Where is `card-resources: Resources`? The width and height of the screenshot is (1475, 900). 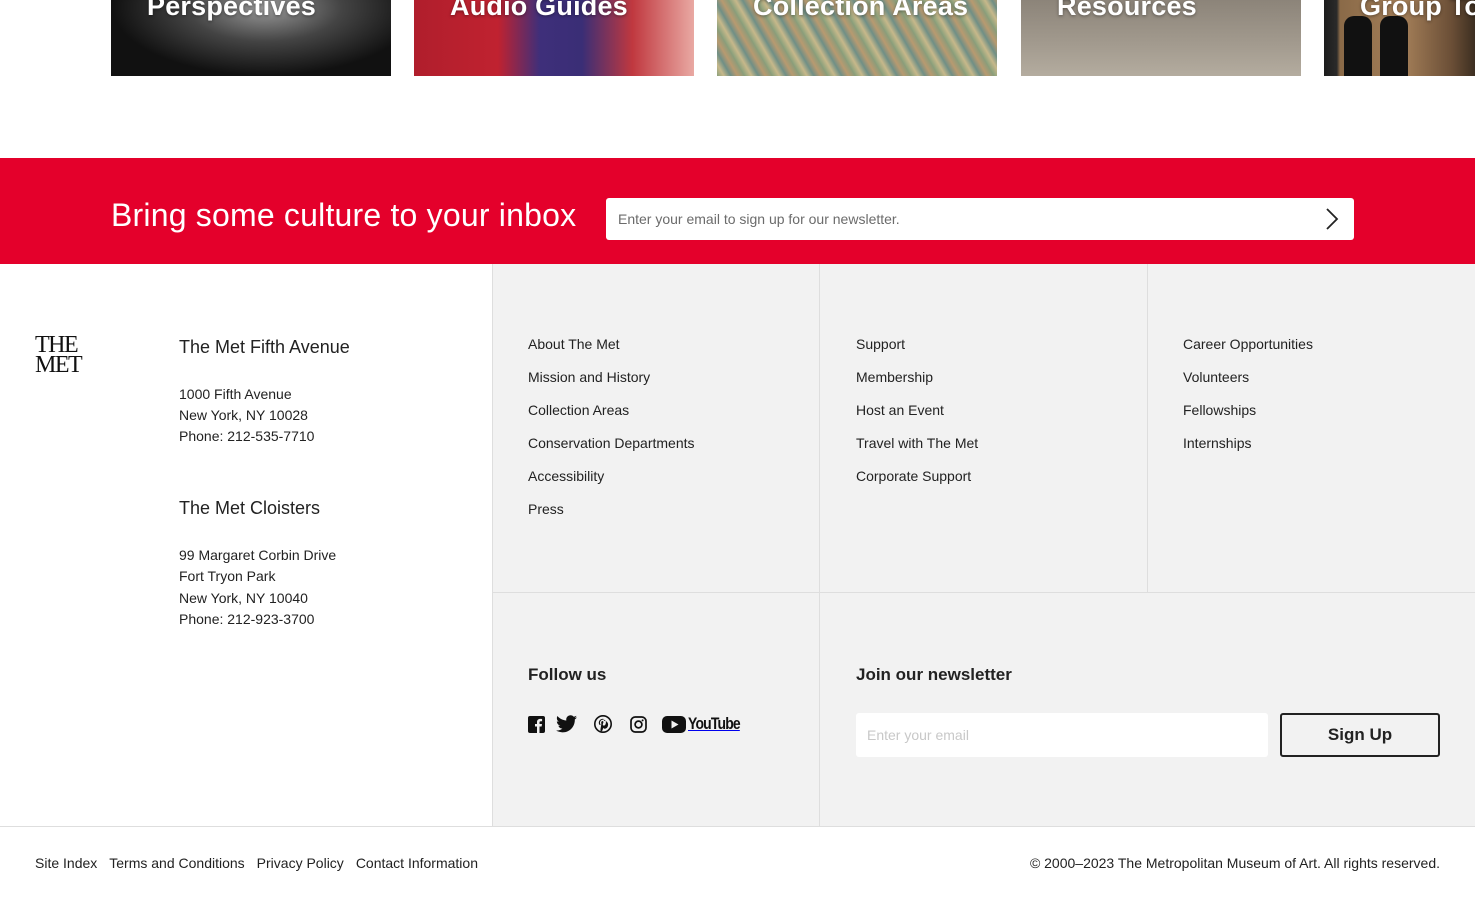
card-resources: Resources is located at coordinates (1161, 38).